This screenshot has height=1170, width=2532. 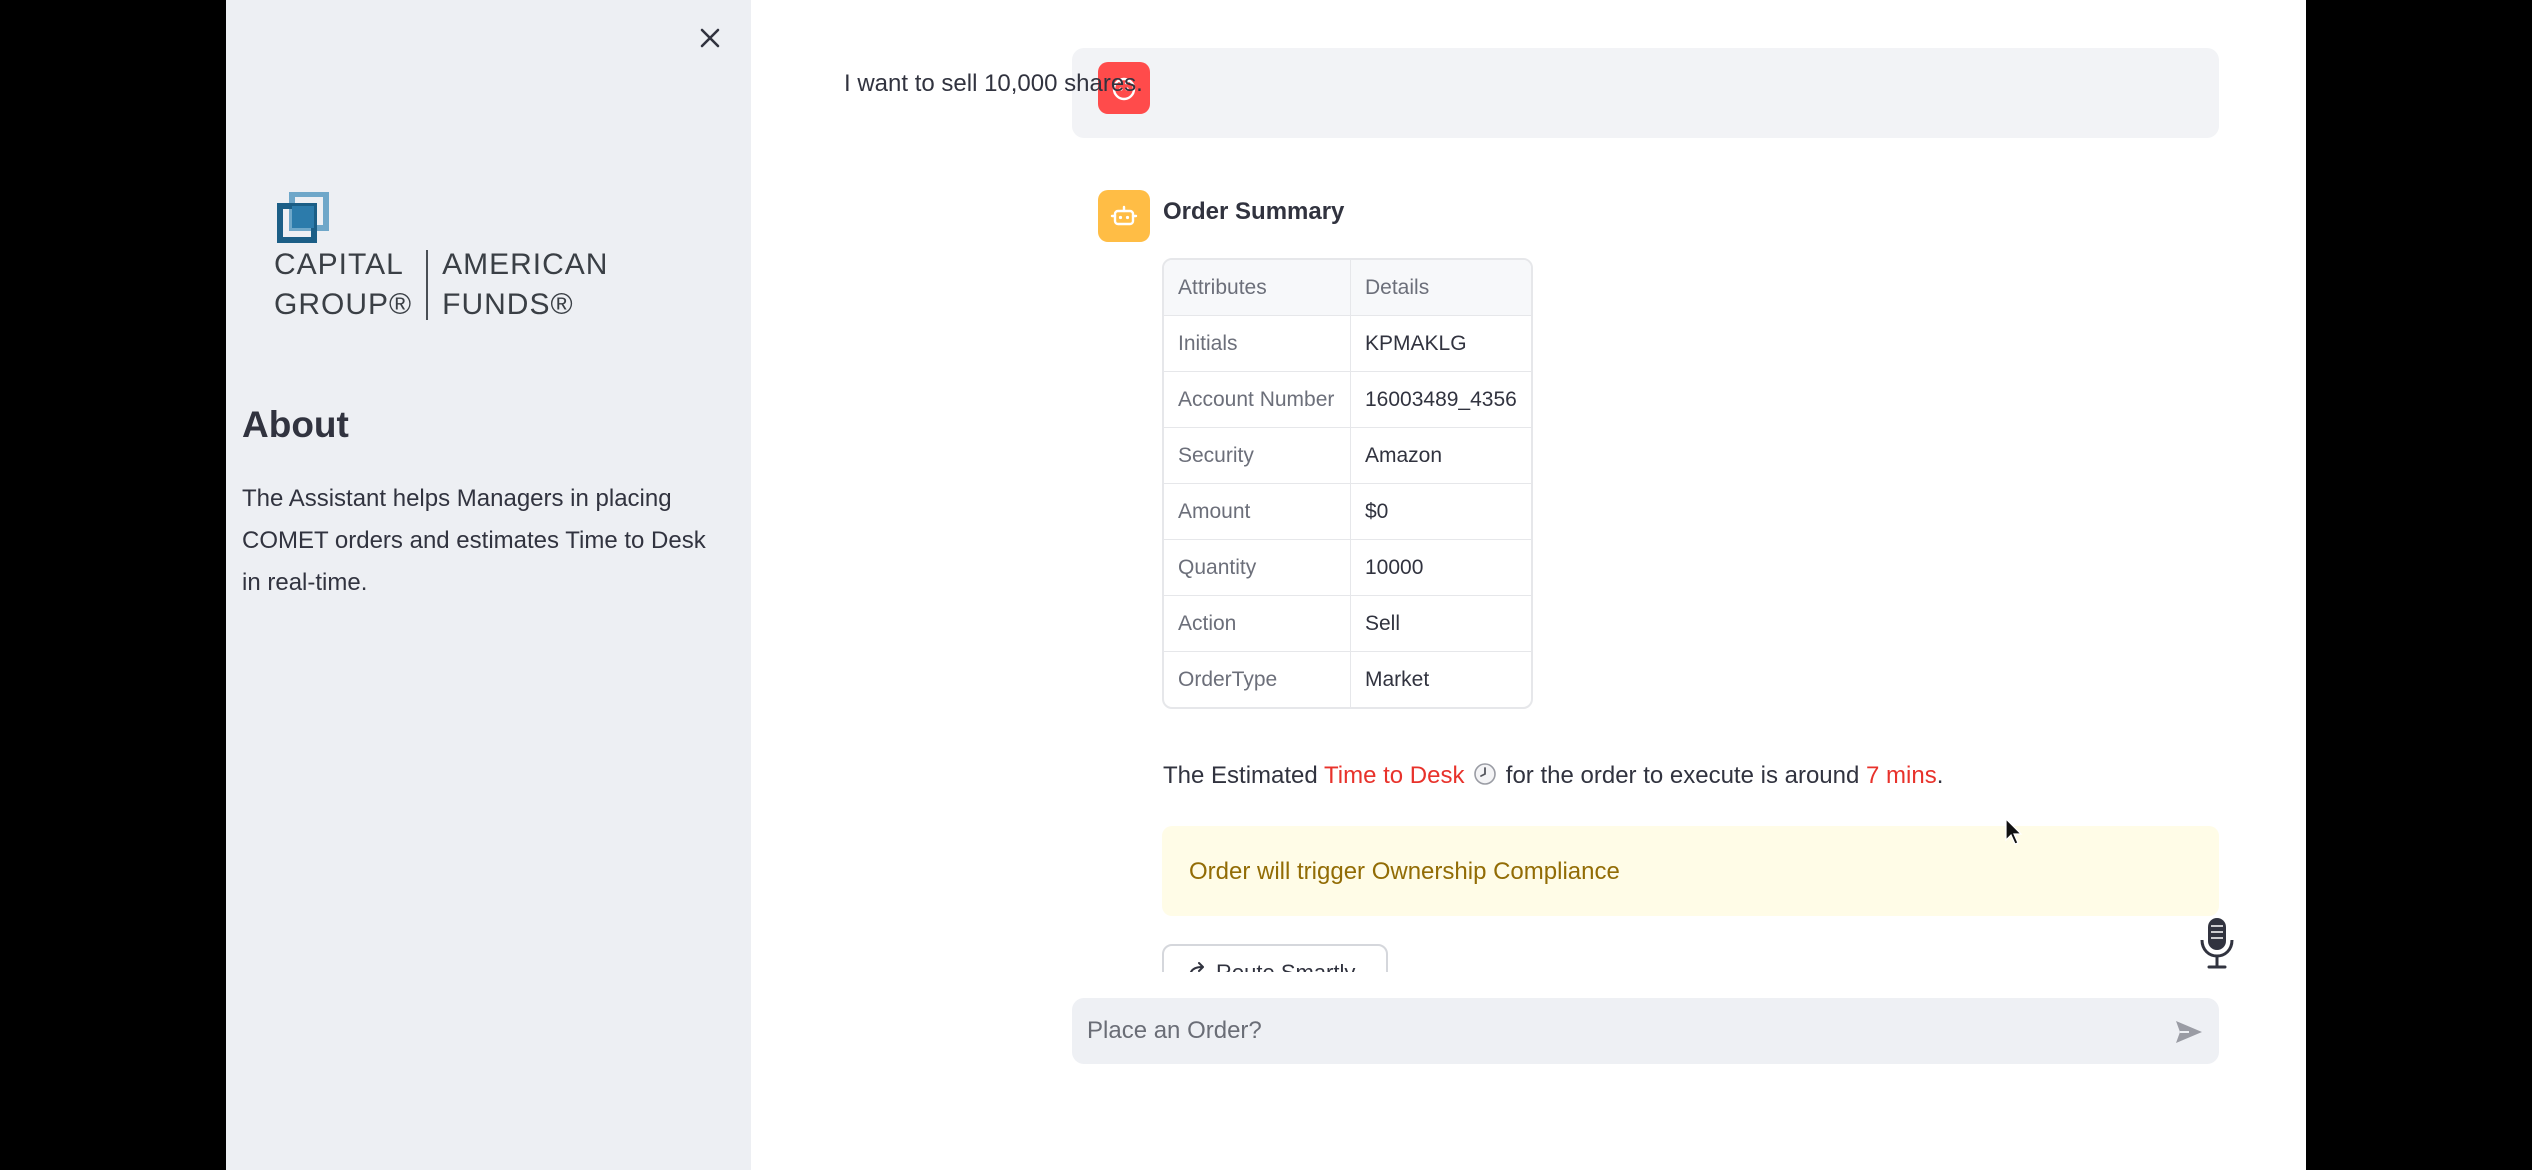 I want to click on table-row: OrderType Market, so click(x=1347, y=679).